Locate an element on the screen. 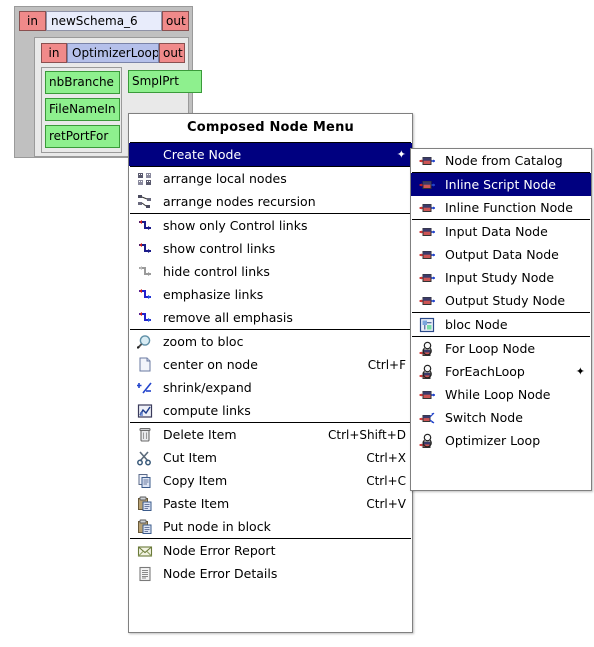  loop-node-title: OptimizerLoop1 is located at coordinates (113, 53).